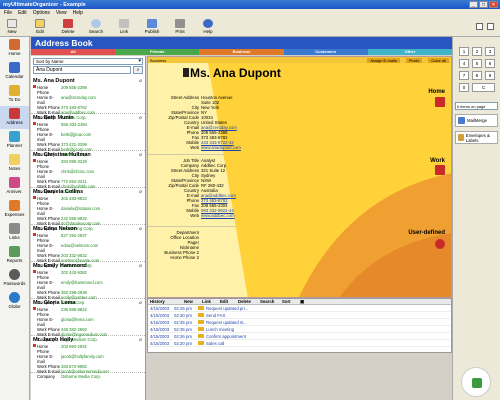  I want to click on history-search-button: Search, so click(269, 301).